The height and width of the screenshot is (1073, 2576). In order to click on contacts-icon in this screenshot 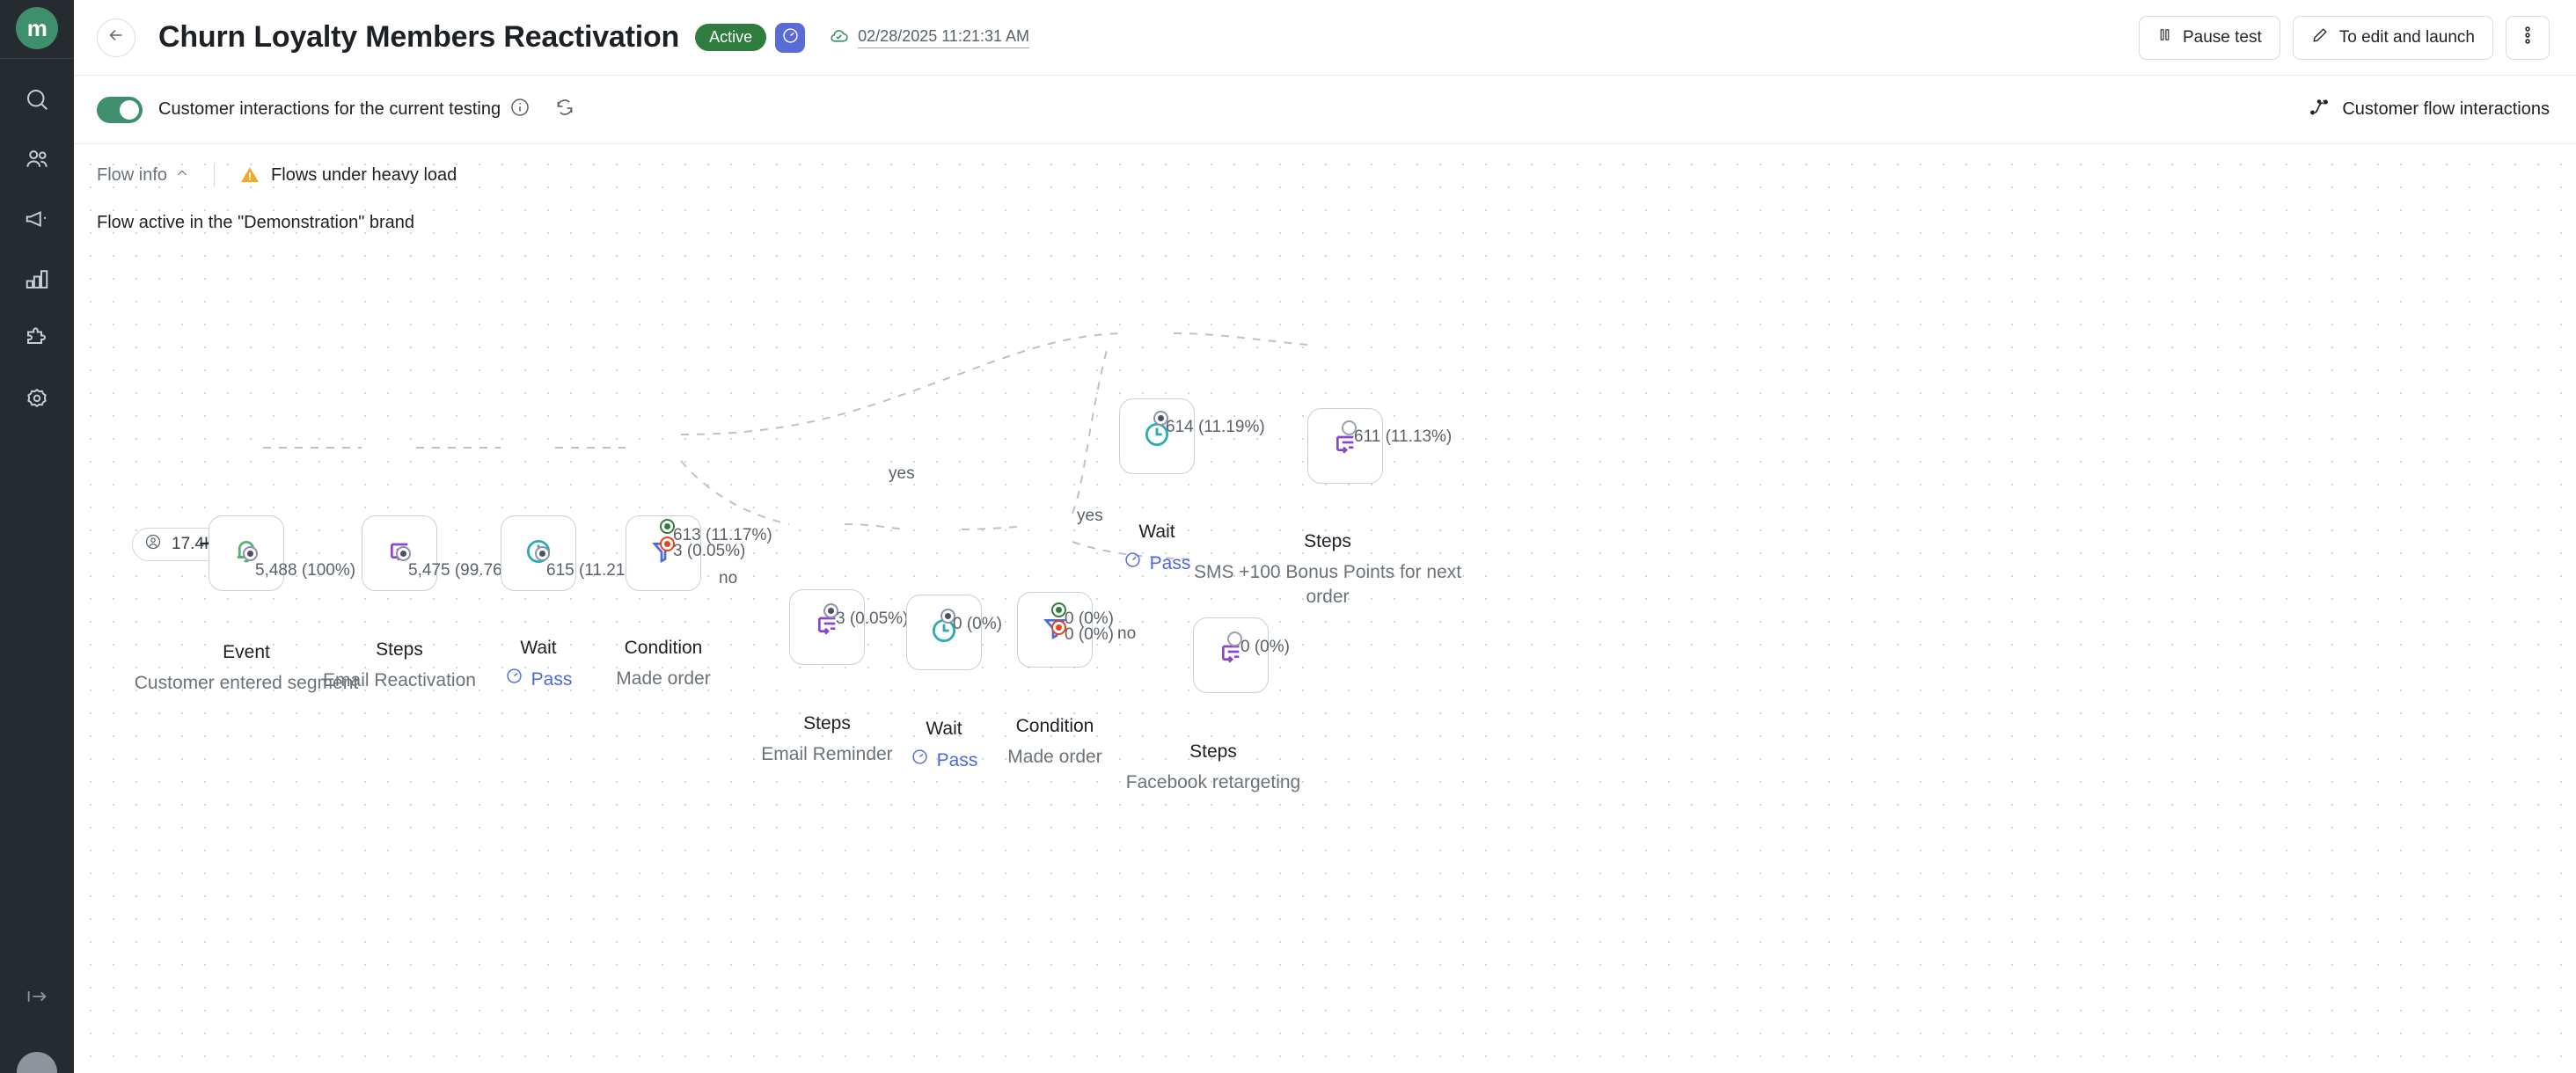, I will do `click(37, 162)`.